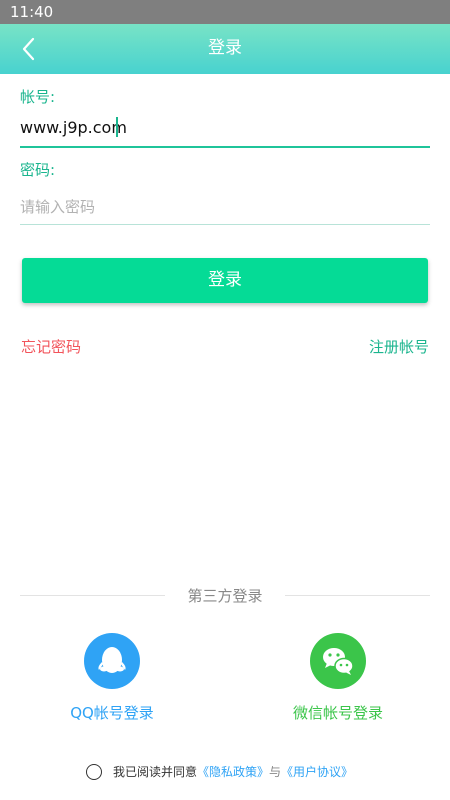 The height and width of the screenshot is (800, 450). I want to click on login-button: 登录, so click(225, 280).